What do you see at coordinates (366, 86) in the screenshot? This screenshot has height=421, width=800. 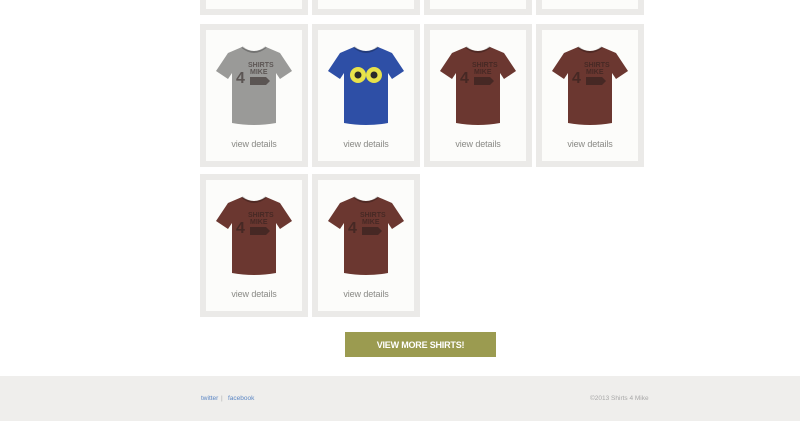 I see `t-shirt-image` at bounding box center [366, 86].